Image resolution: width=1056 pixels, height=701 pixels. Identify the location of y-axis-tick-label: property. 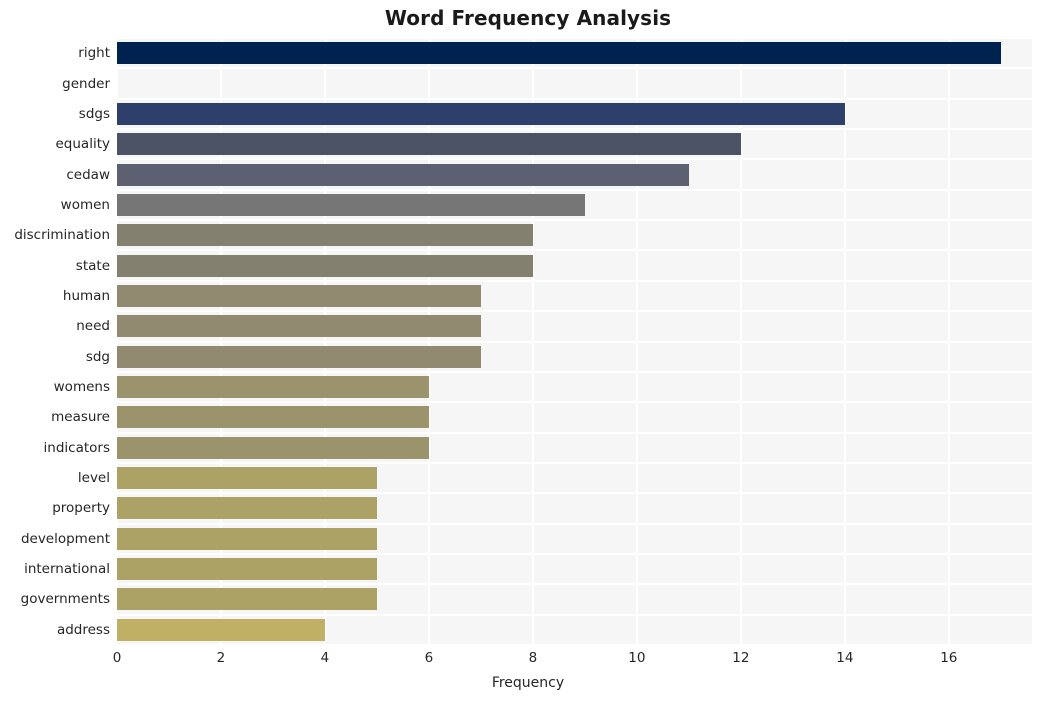
(81, 508).